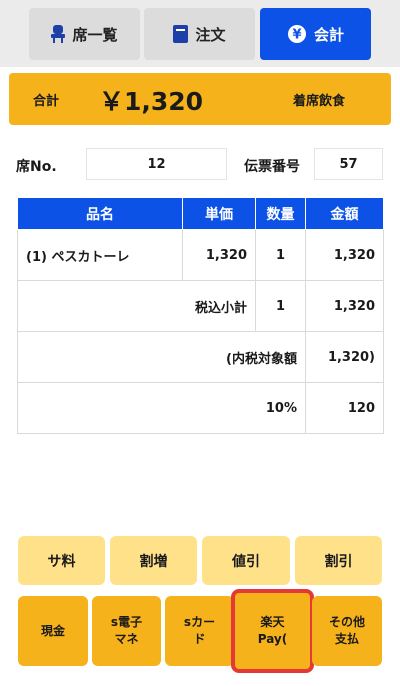 This screenshot has height=686, width=400. What do you see at coordinates (280, 306) in the screenshot?
I see `subtotal-qty: 1` at bounding box center [280, 306].